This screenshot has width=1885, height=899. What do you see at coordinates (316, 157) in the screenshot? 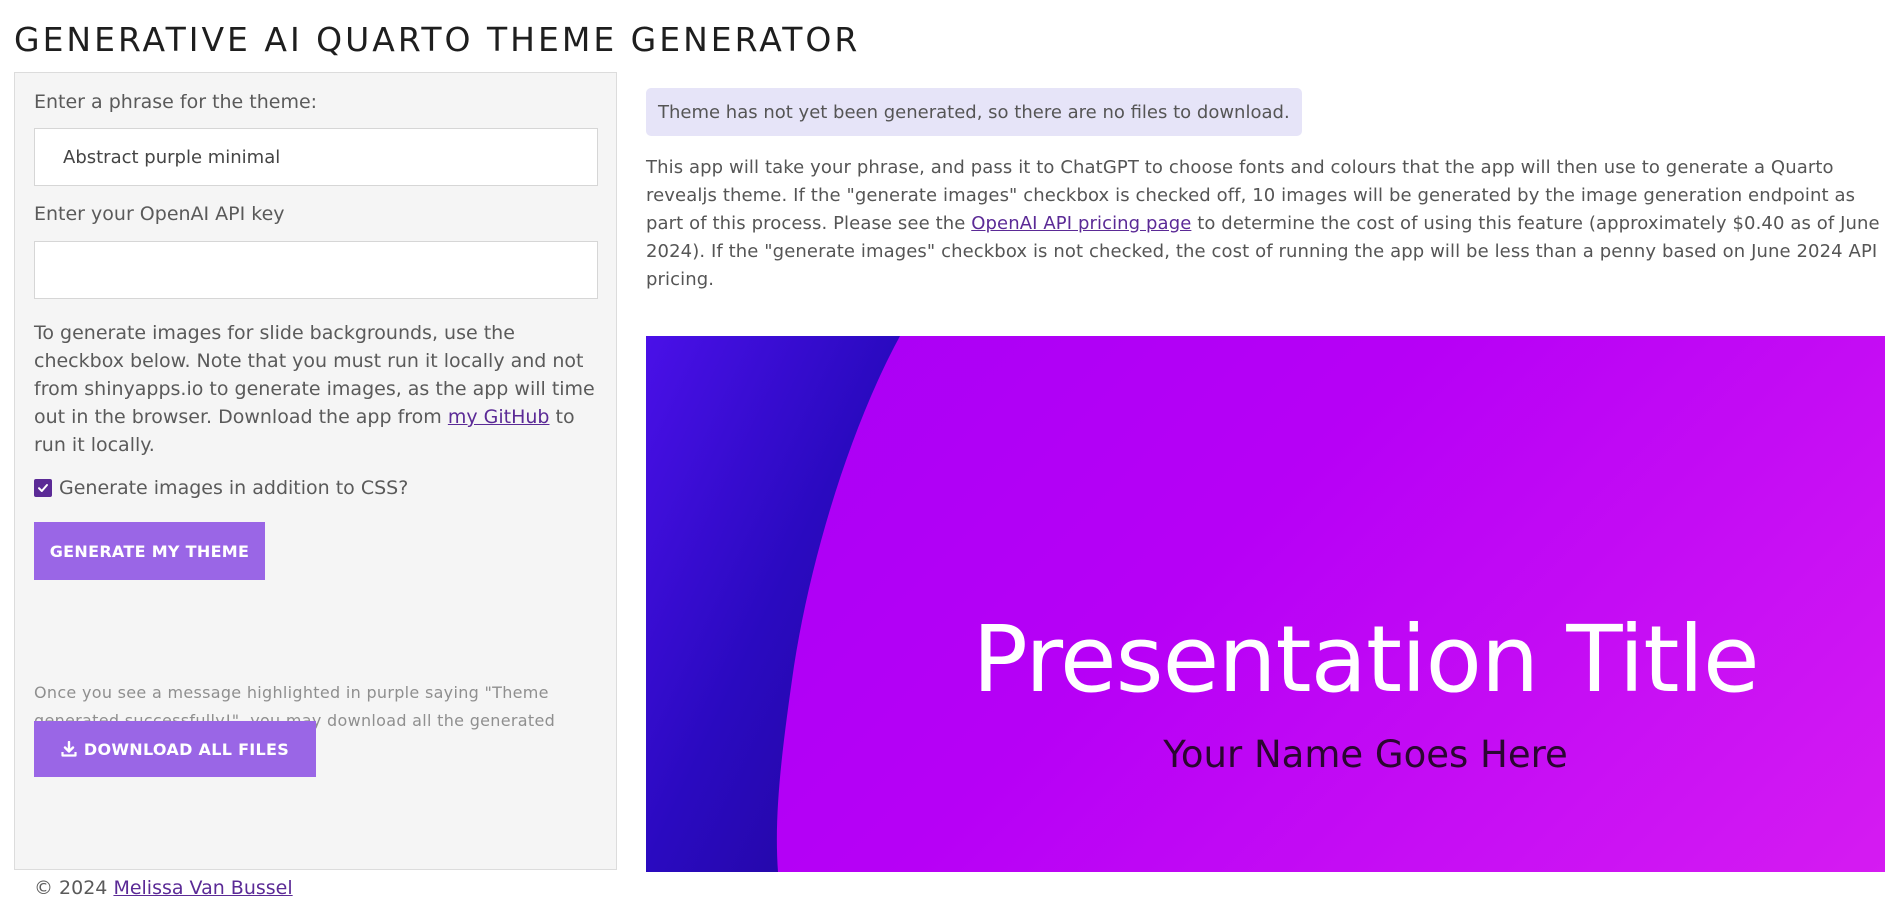
I see `phrase-input` at bounding box center [316, 157].